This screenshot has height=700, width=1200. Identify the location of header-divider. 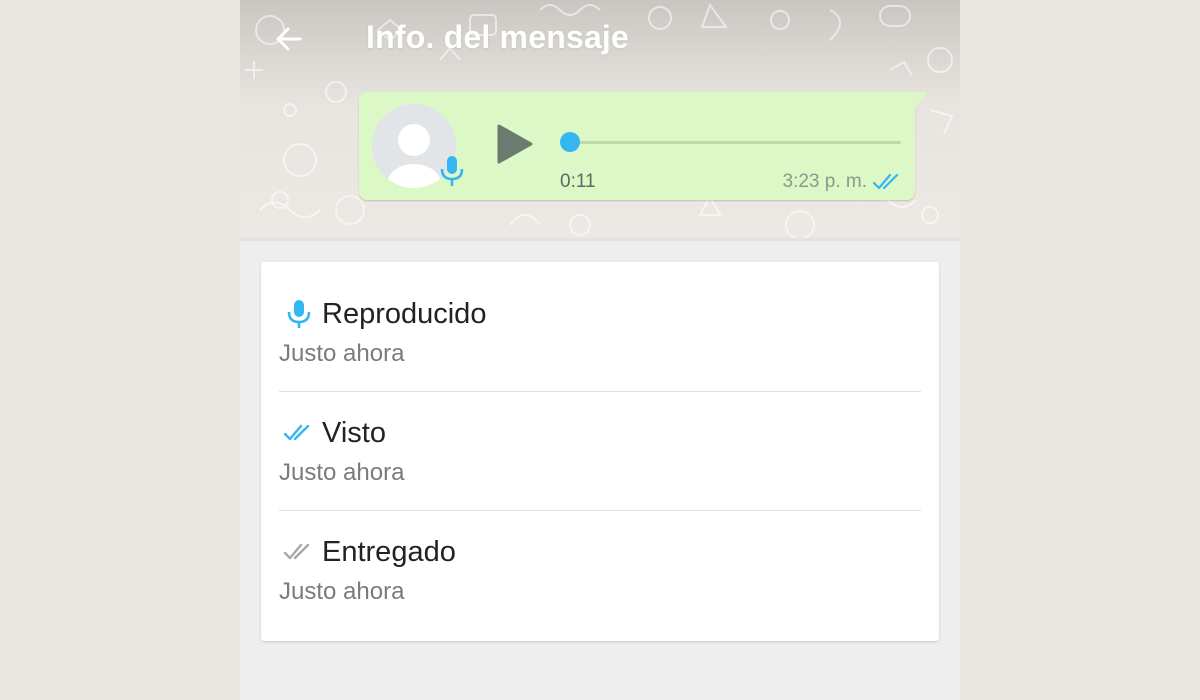
(600, 239).